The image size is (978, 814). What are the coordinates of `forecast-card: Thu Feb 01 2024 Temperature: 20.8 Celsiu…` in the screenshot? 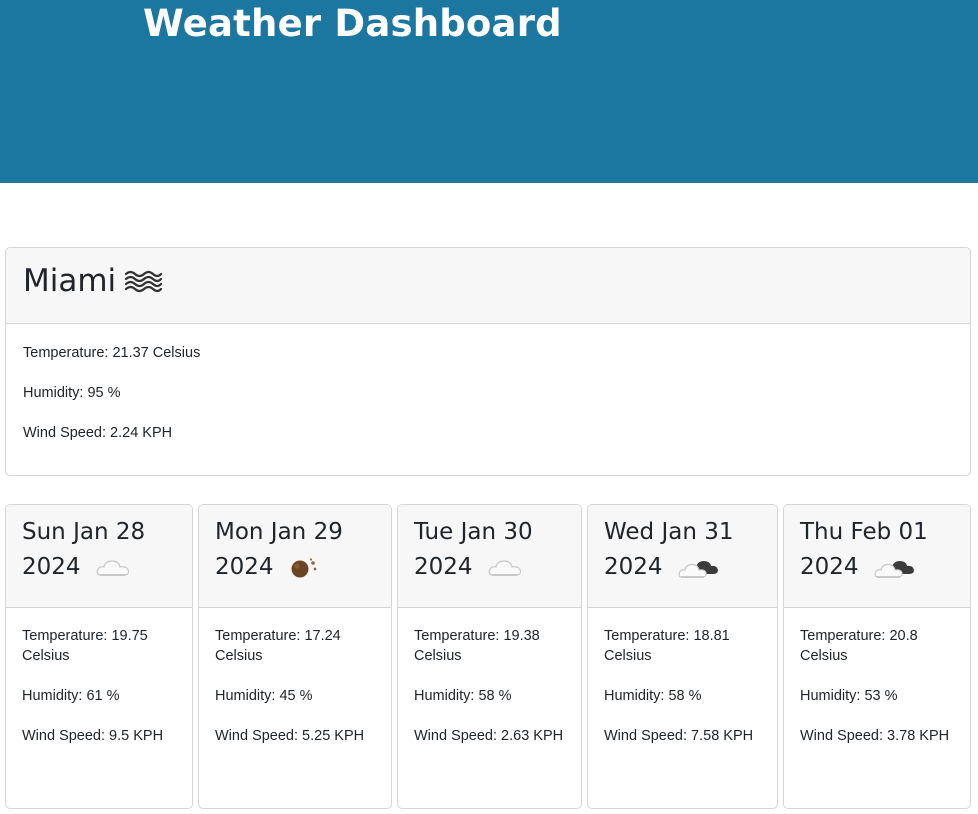 It's located at (877, 656).